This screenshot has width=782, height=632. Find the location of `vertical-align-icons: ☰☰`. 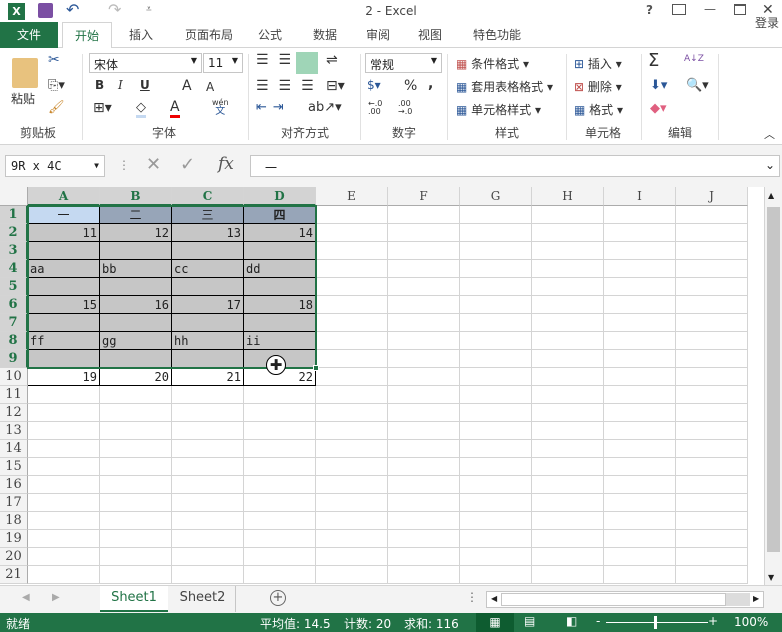

vertical-align-icons: ☰☰ is located at coordinates (278, 60).